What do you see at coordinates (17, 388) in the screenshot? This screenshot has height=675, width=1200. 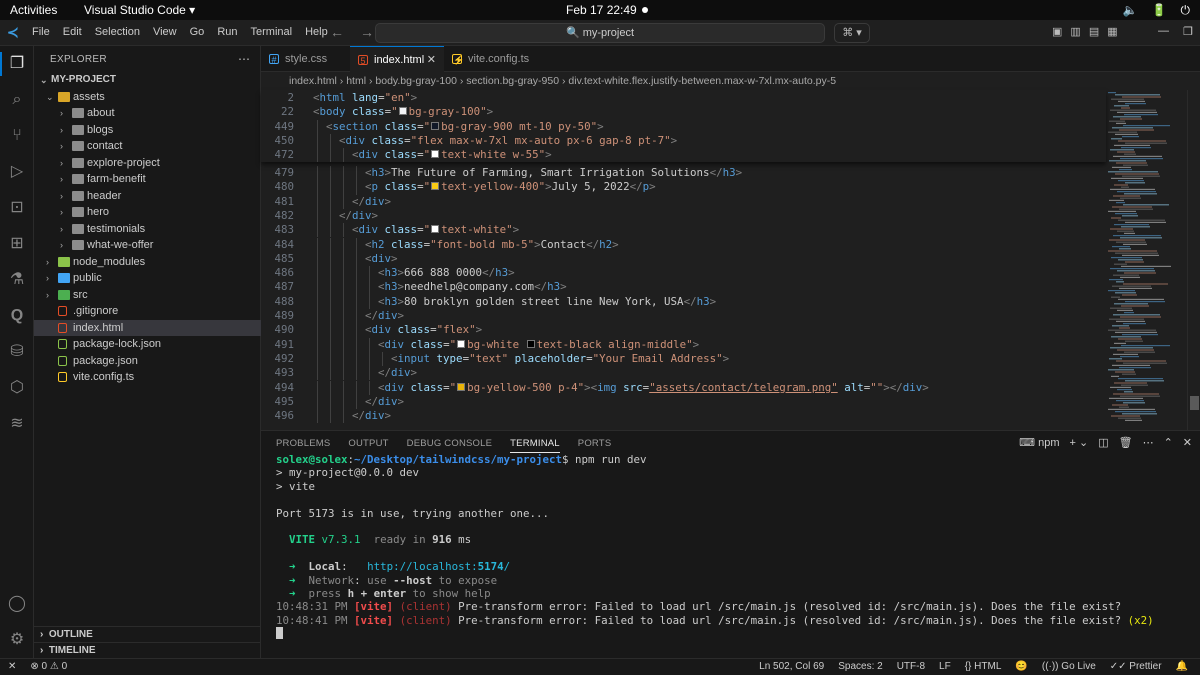 I see `package-icon: ⬡` at bounding box center [17, 388].